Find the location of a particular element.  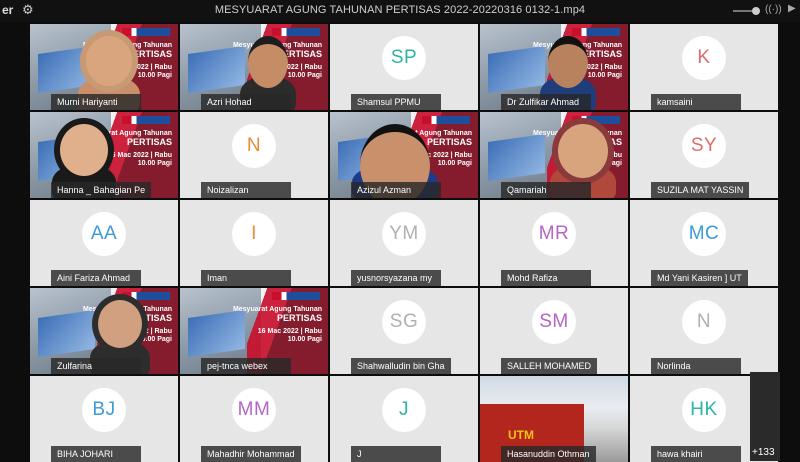

participant-tile: SP Shamsul PPMU is located at coordinates (404, 67).